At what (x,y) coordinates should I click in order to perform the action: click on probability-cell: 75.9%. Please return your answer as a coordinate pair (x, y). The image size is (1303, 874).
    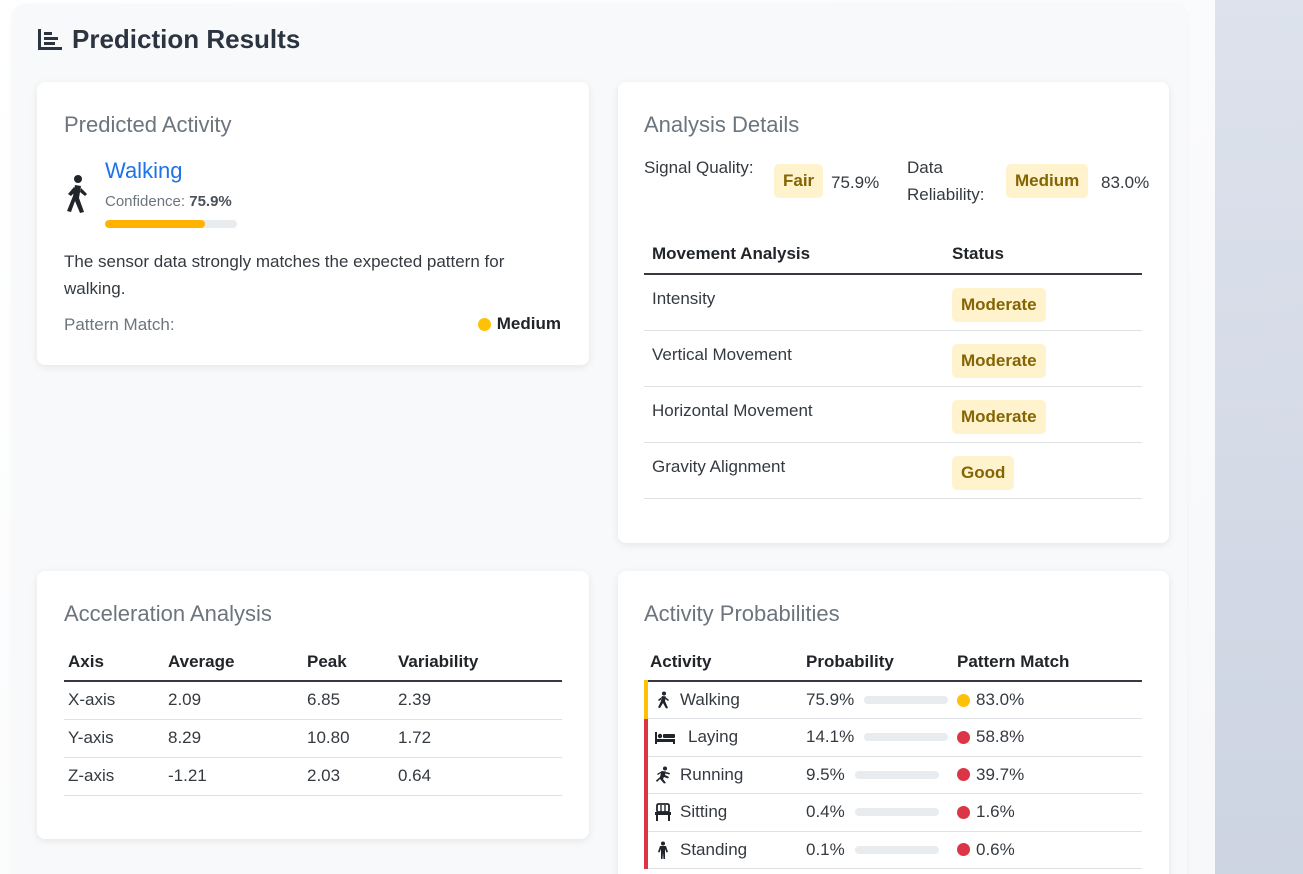
    Looking at the image, I should click on (877, 700).